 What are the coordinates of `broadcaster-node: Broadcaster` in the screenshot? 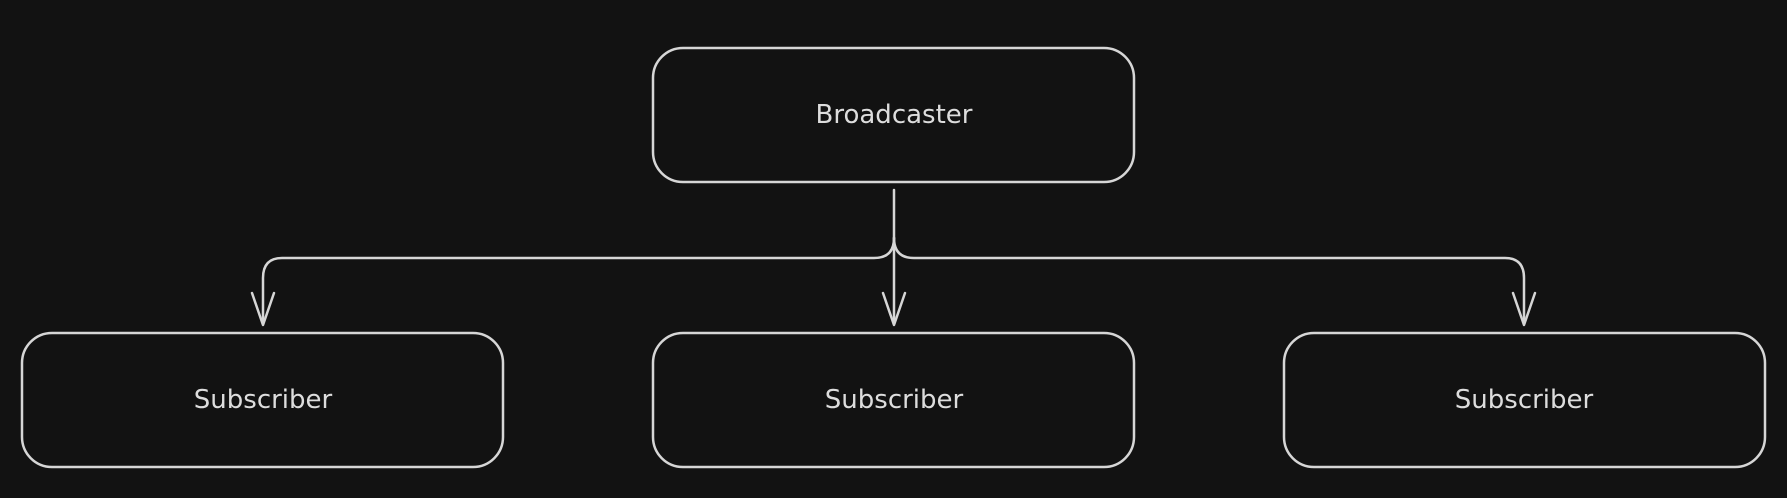 It's located at (893, 115).